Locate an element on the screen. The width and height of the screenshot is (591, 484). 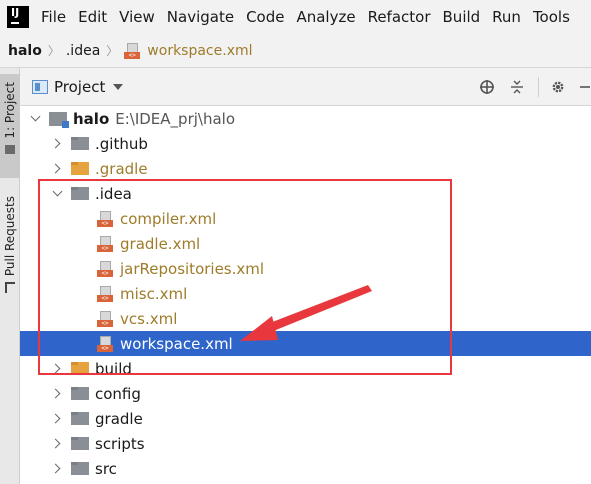
tree-item-label: src is located at coordinates (106, 468).